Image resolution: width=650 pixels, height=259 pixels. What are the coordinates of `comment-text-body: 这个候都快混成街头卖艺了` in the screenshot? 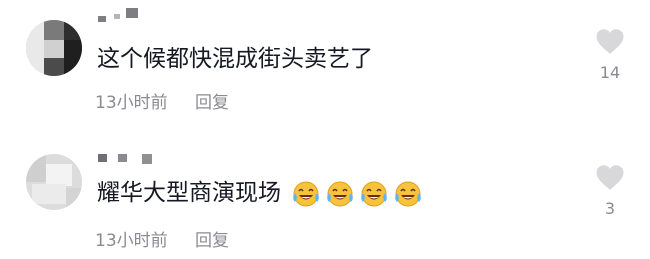 It's located at (235, 59).